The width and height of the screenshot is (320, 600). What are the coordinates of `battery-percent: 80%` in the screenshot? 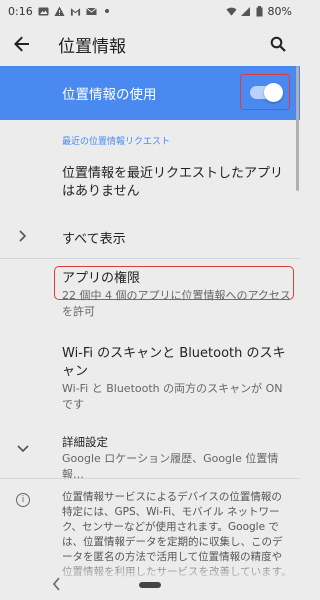 It's located at (279, 11).